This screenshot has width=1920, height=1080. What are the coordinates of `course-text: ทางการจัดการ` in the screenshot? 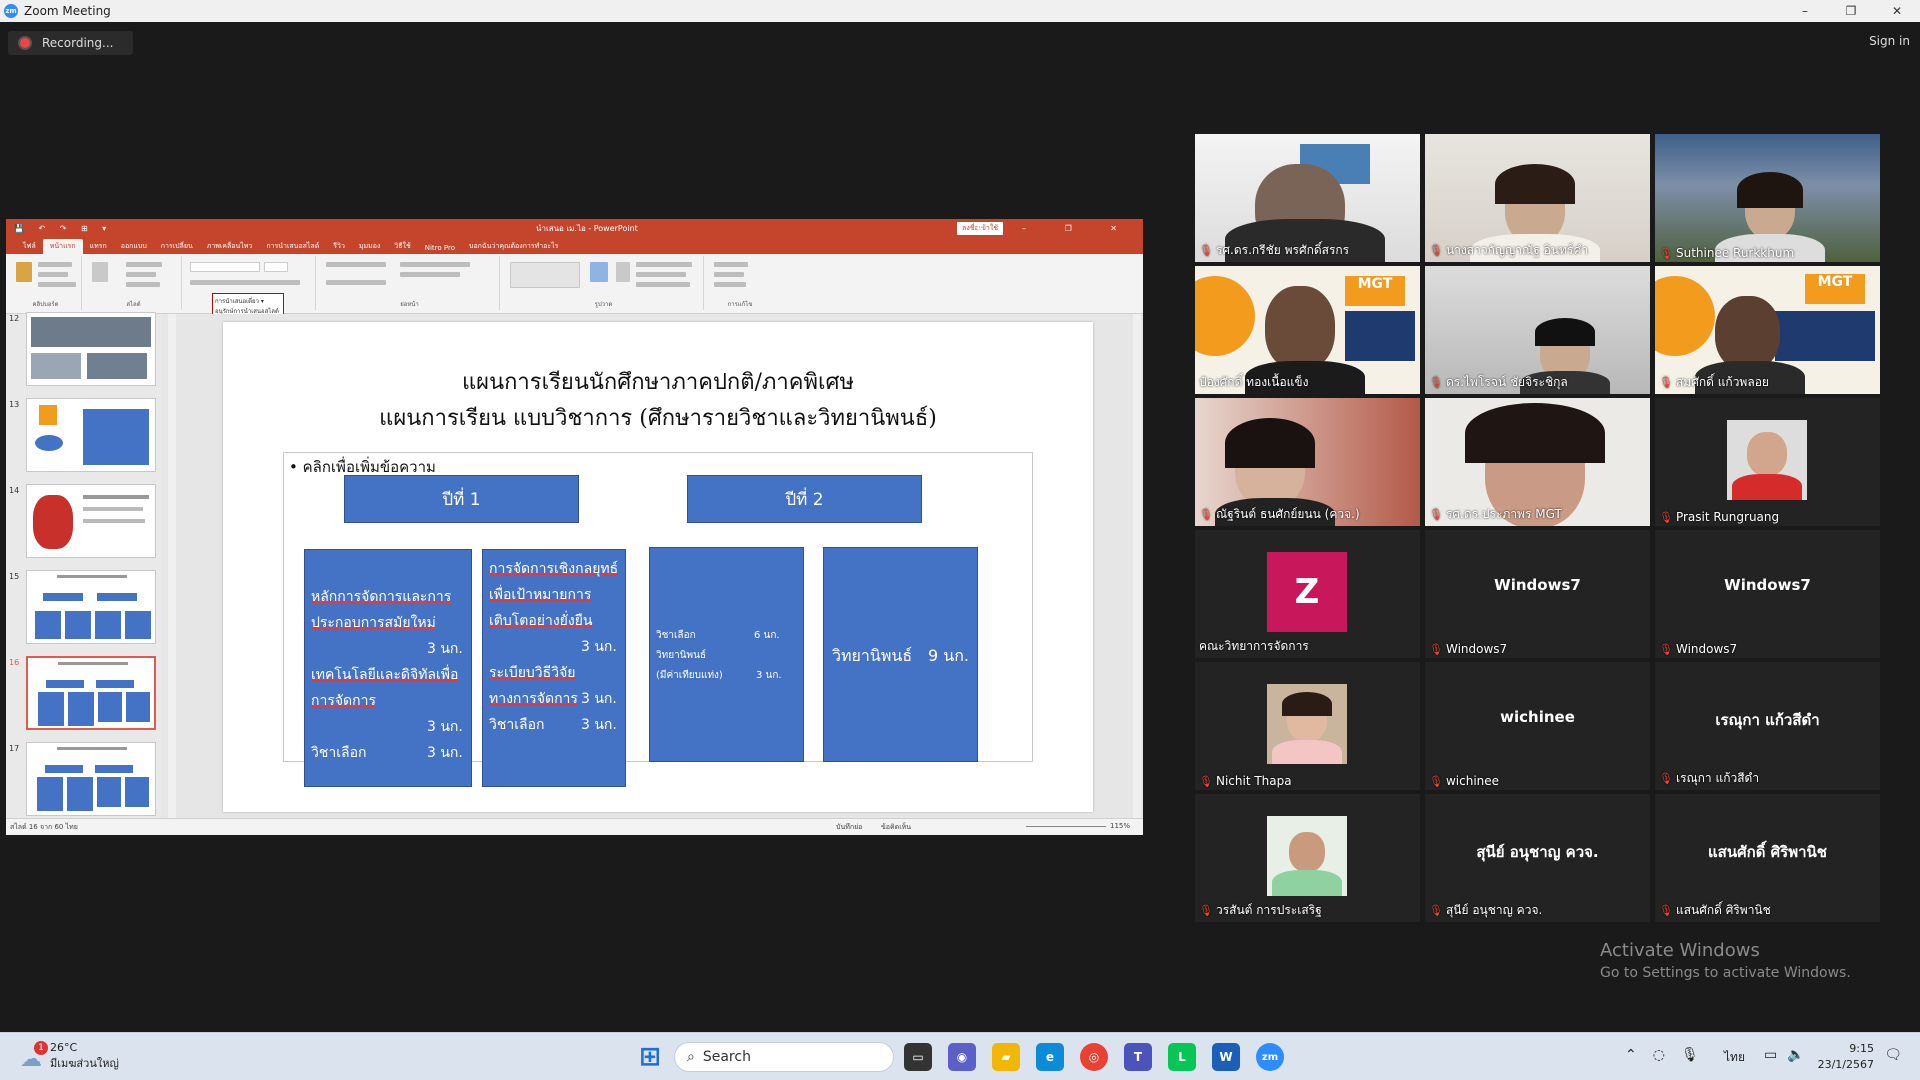 It's located at (533, 699).